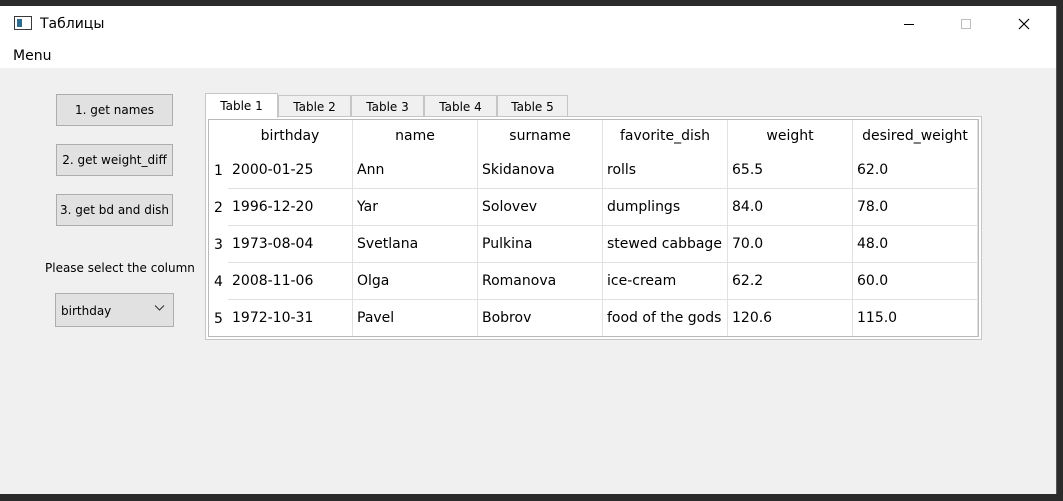 The width and height of the screenshot is (1063, 501). Describe the element at coordinates (415, 318) in the screenshot. I see `table-cell: Pavel` at that location.